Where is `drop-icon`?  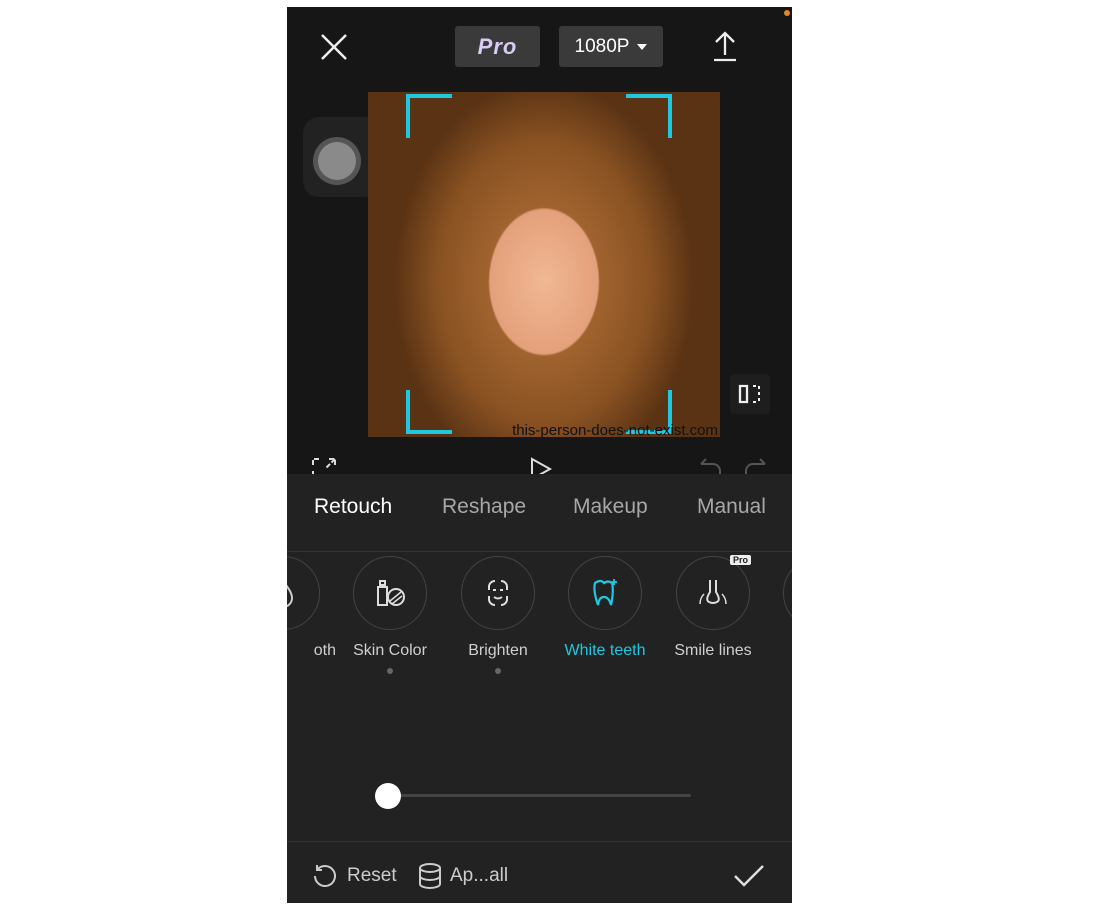
drop-icon is located at coordinates (290, 596).